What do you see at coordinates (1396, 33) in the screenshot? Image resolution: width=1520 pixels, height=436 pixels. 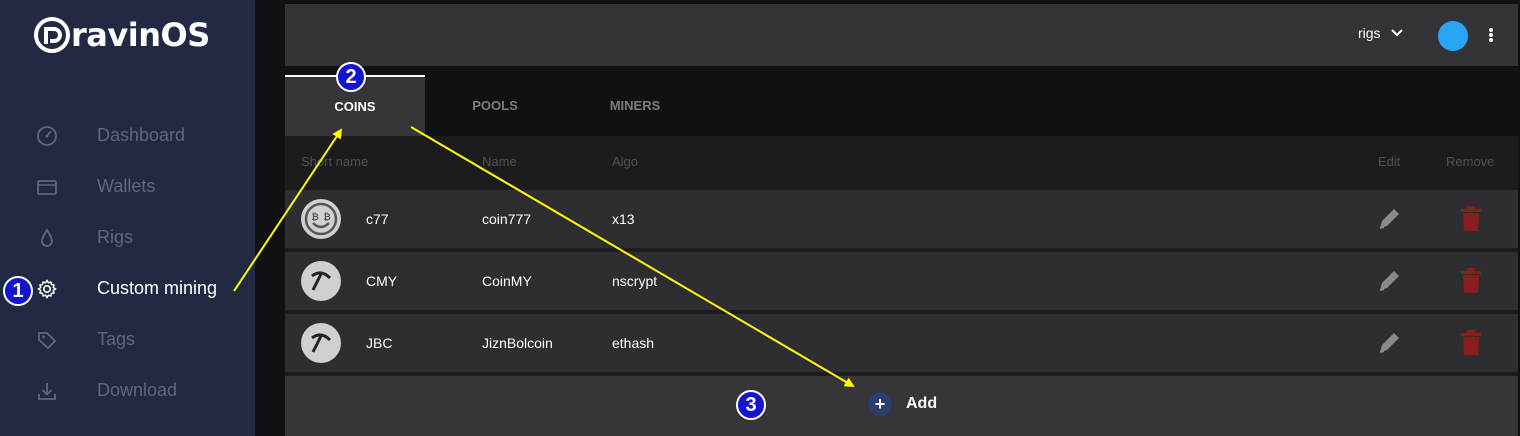 I see `chevron-down-icon` at bounding box center [1396, 33].